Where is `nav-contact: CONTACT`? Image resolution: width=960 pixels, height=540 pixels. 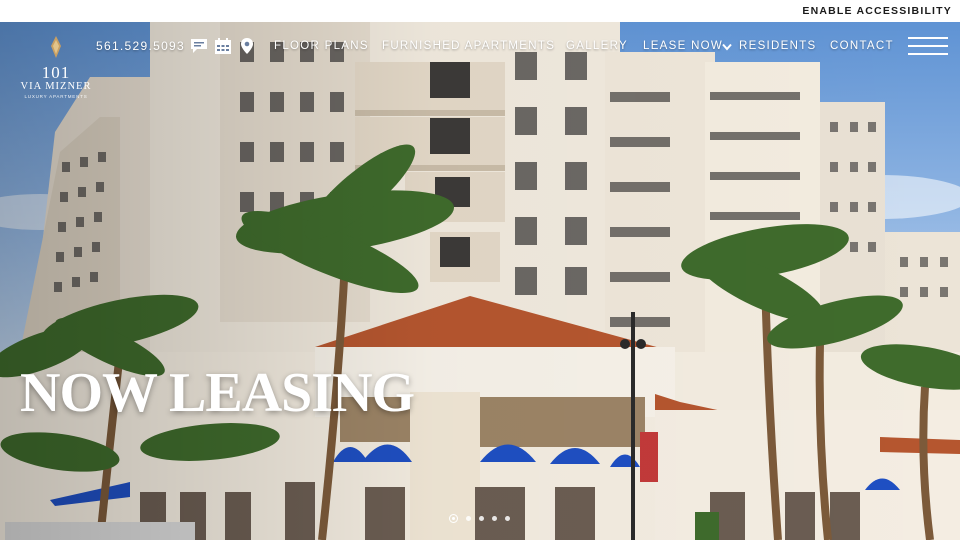
nav-contact: CONTACT is located at coordinates (862, 46).